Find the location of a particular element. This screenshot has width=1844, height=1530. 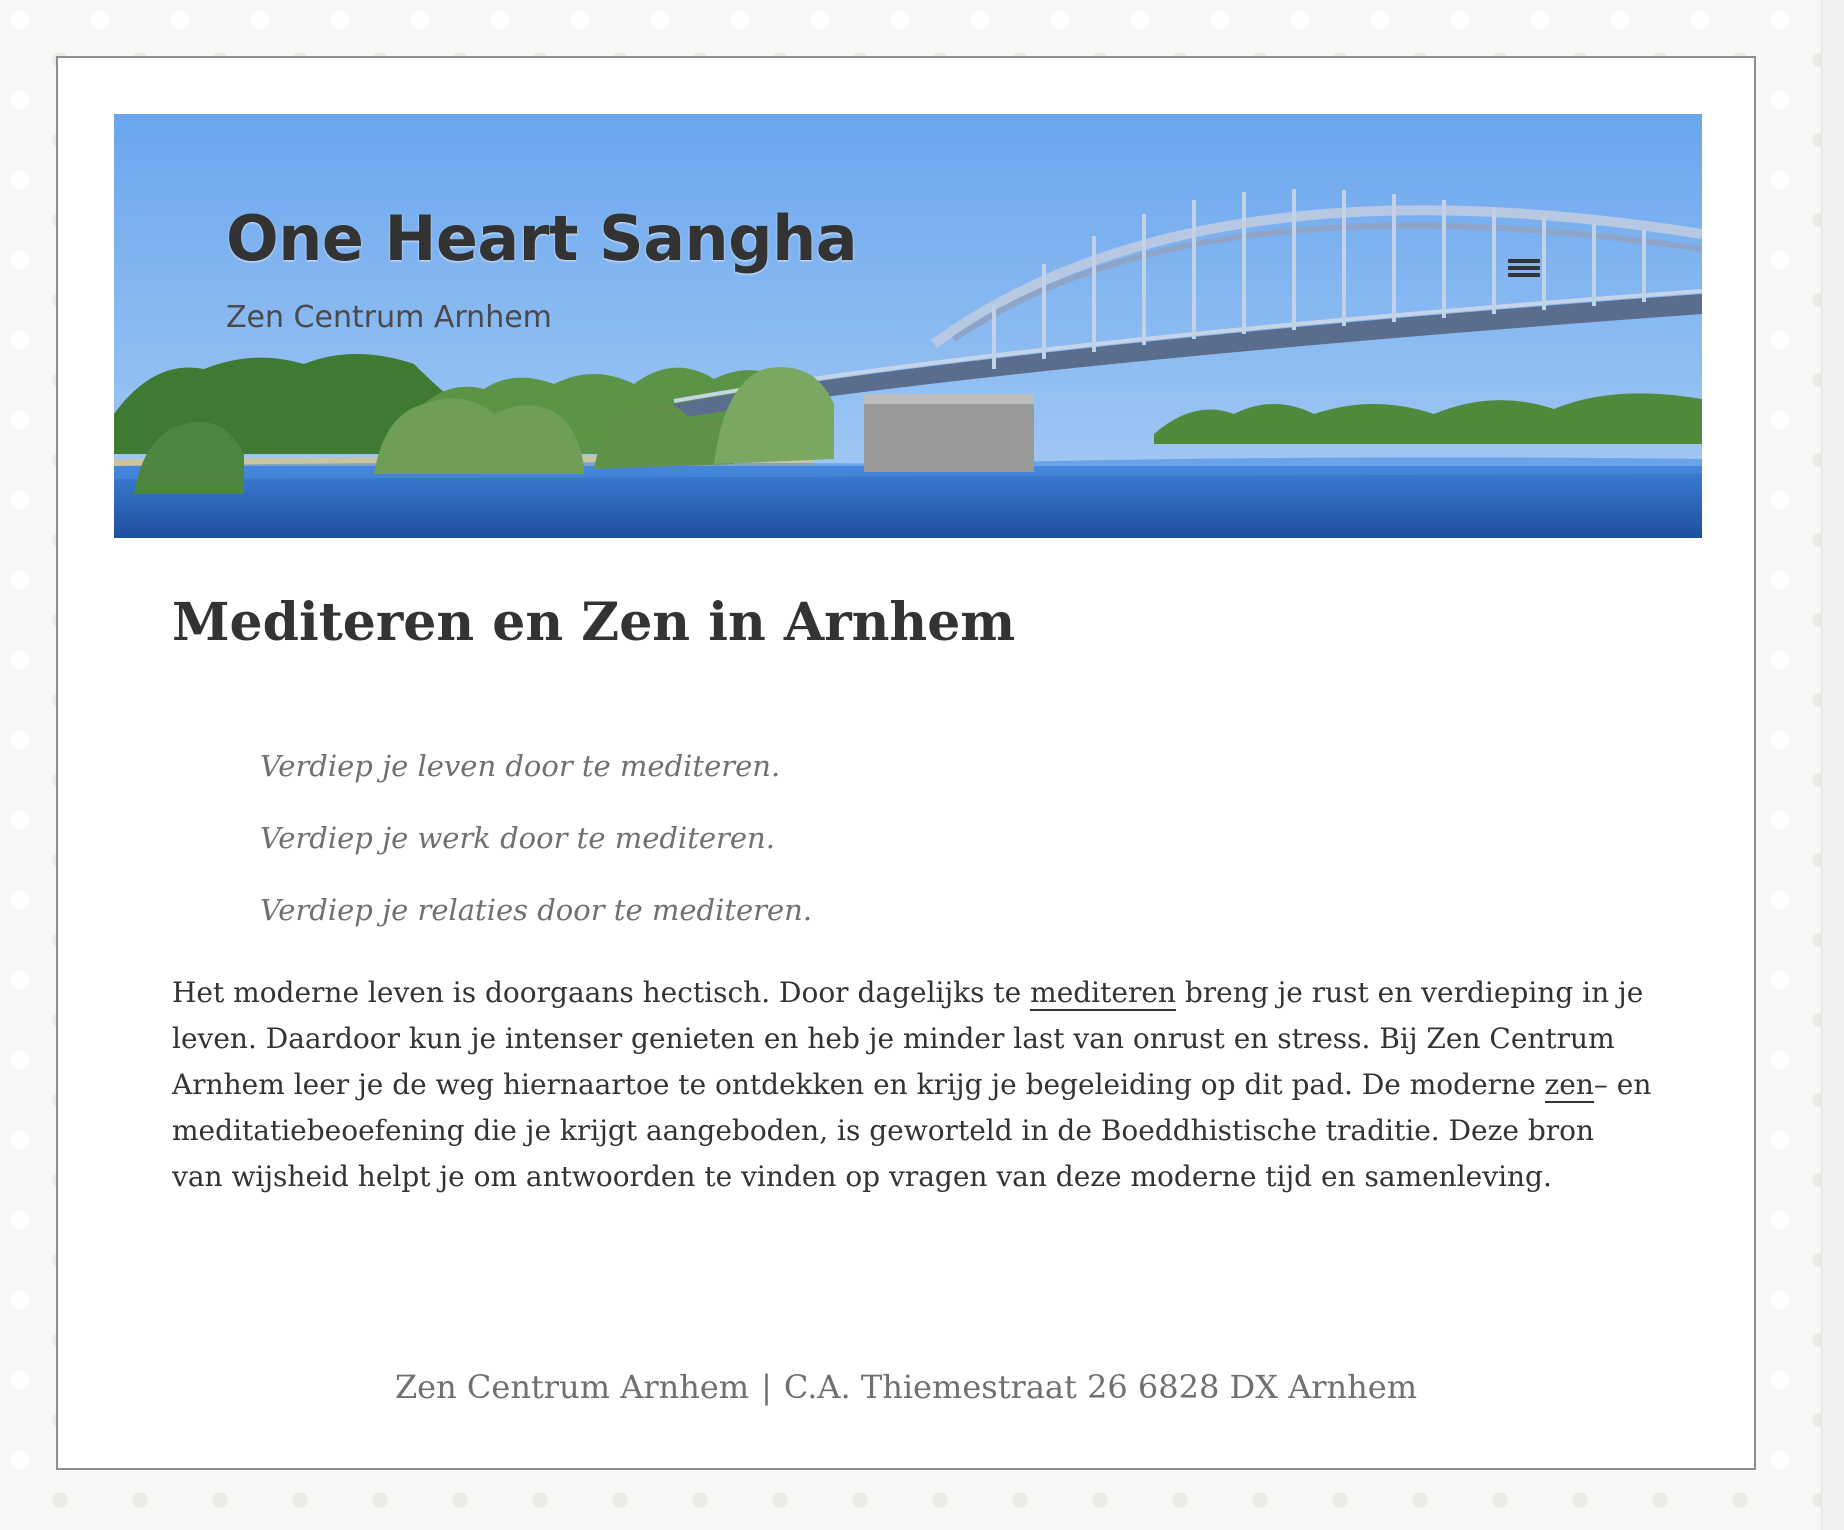

footer-name: Zen Centrum Arnhem is located at coordinates (572, 1387).